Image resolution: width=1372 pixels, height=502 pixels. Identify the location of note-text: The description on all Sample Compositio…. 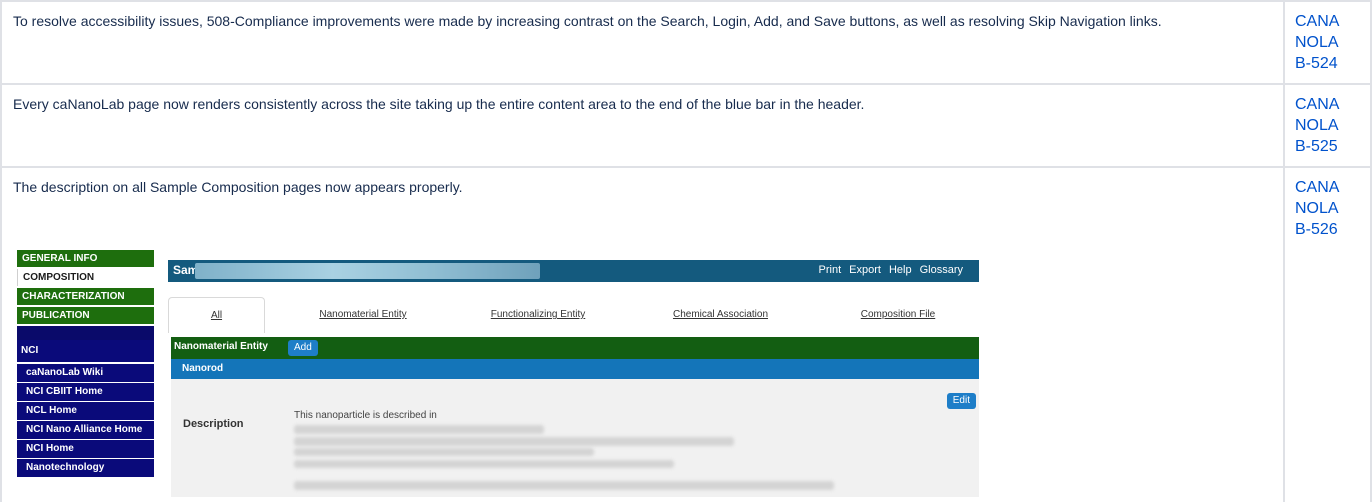
(238, 187).